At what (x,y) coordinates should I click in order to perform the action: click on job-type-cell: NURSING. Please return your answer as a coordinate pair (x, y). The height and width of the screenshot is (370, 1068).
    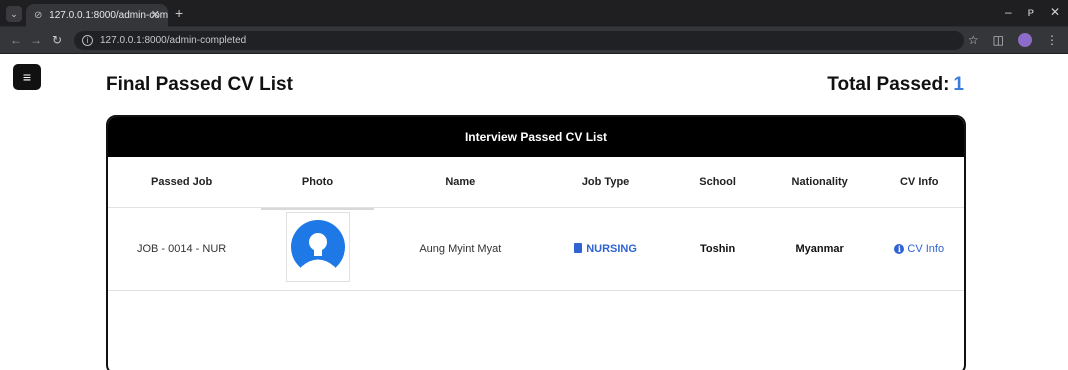
    Looking at the image, I should click on (605, 249).